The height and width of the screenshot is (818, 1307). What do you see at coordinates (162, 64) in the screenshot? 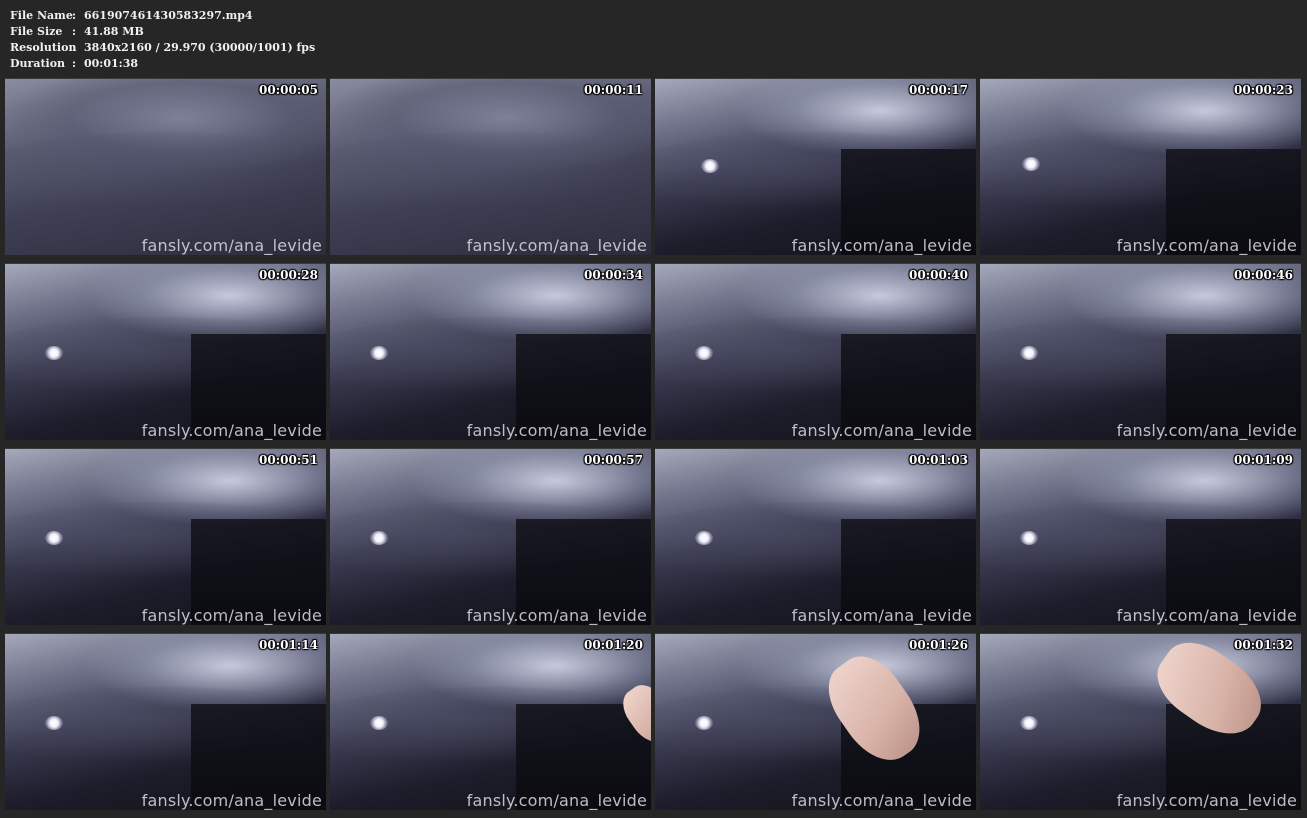
I see `duration-row: Duration : 00:01:38` at bounding box center [162, 64].